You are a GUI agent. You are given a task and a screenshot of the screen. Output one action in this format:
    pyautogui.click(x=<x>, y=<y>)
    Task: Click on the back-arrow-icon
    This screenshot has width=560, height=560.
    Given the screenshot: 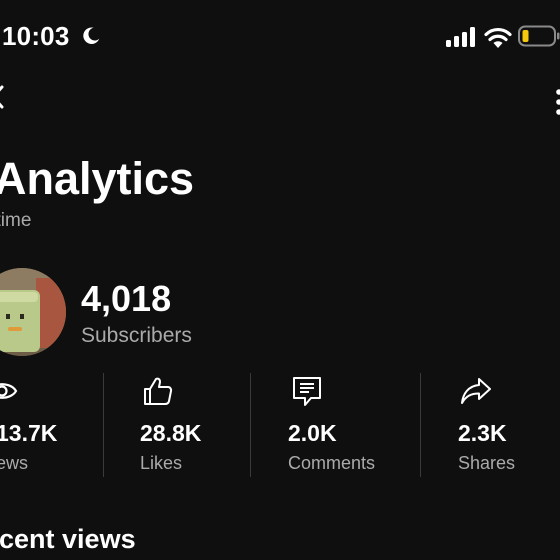 What is the action you would take?
    pyautogui.click(x=3, y=97)
    